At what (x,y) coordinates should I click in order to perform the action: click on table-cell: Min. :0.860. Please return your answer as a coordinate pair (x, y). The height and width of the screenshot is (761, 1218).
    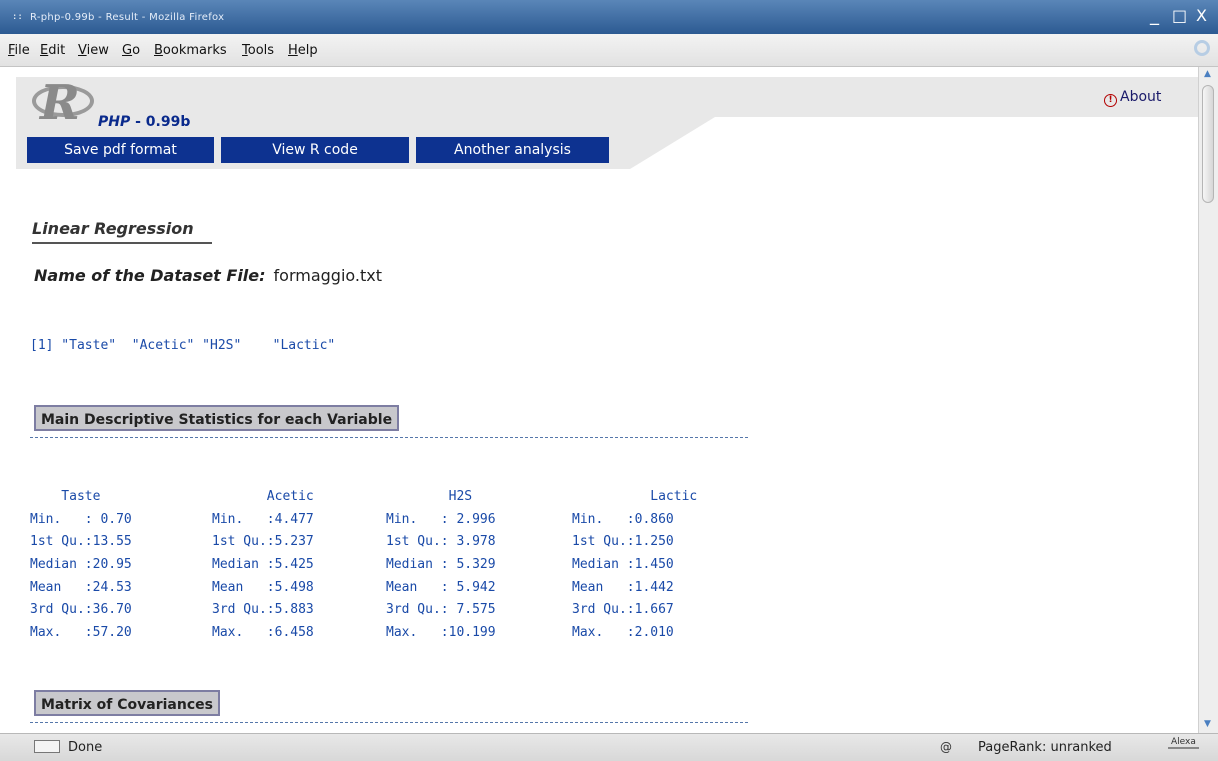
    Looking at the image, I should click on (623, 519).